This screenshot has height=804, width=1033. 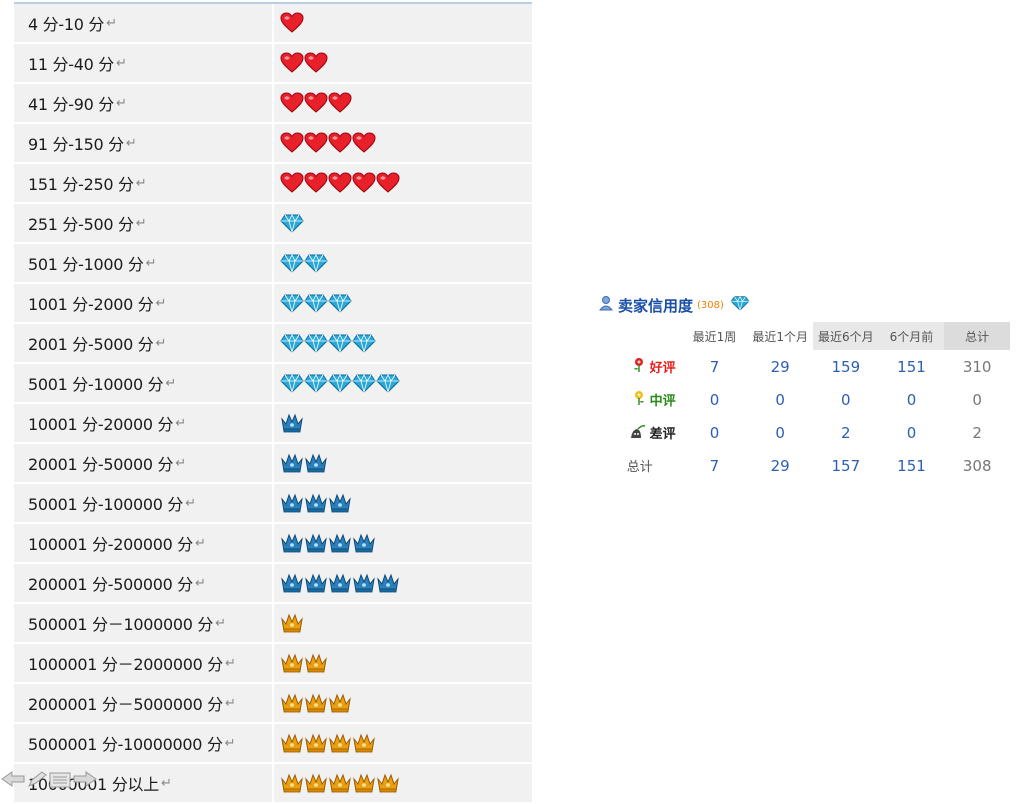 I want to click on credit-title: 卖家信用度, so click(x=655, y=305).